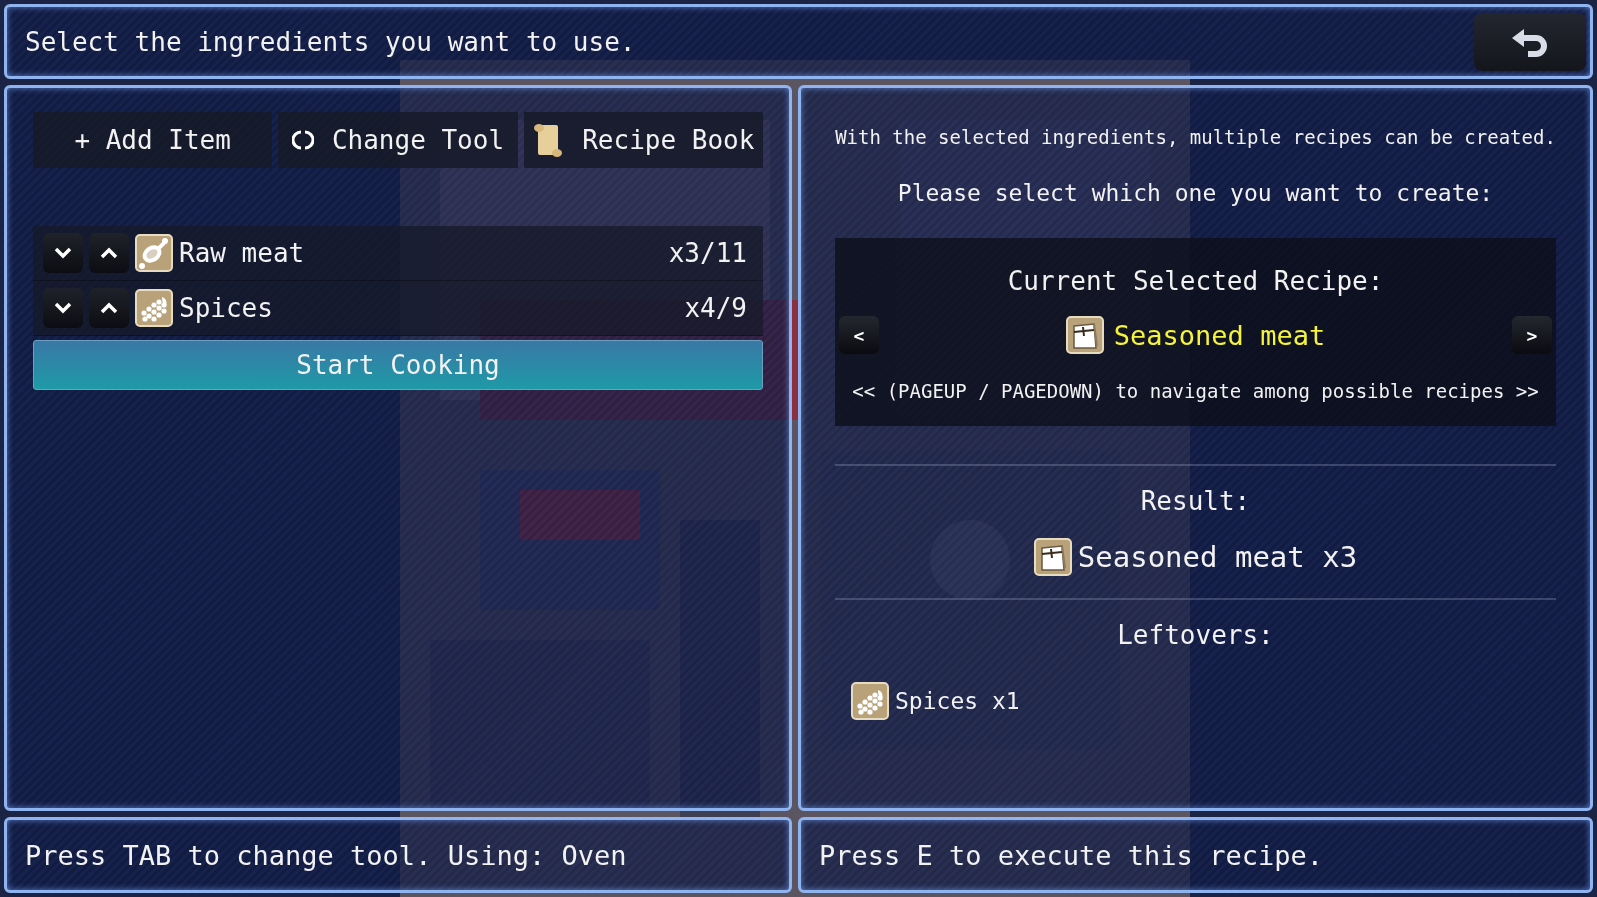 This screenshot has height=897, width=1597. I want to click on ingredient-count: x3/11, so click(707, 253).